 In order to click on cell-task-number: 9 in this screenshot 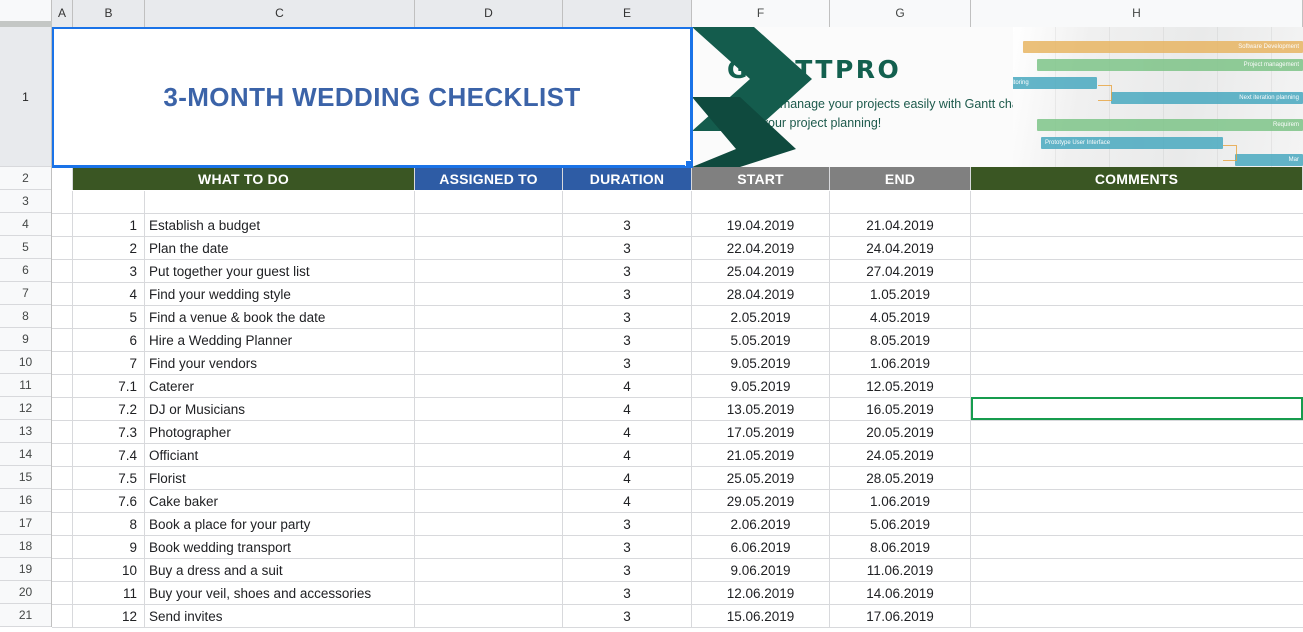, I will do `click(109, 547)`.